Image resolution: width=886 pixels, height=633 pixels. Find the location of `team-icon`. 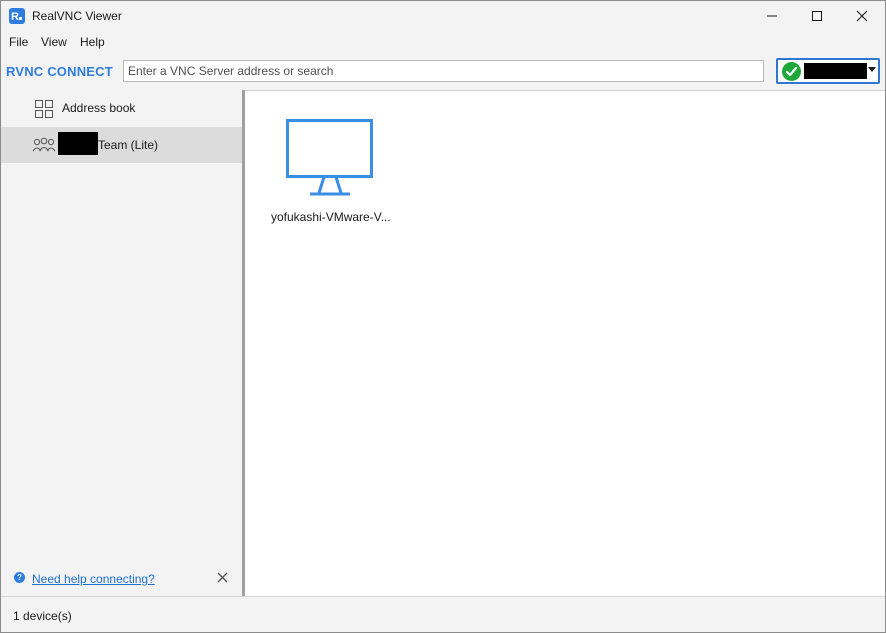

team-icon is located at coordinates (44, 144).